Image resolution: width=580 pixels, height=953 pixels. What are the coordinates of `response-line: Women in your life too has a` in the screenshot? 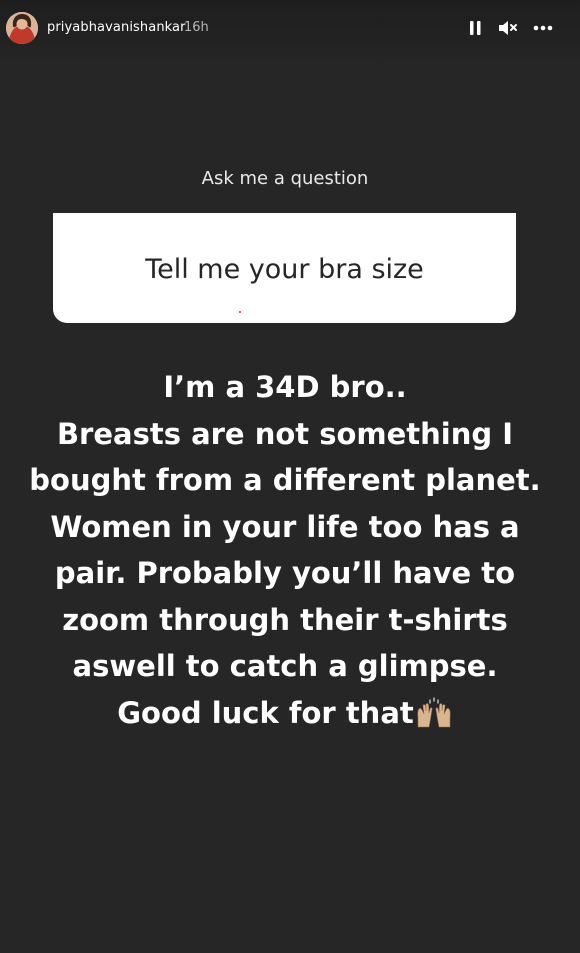 It's located at (285, 526).